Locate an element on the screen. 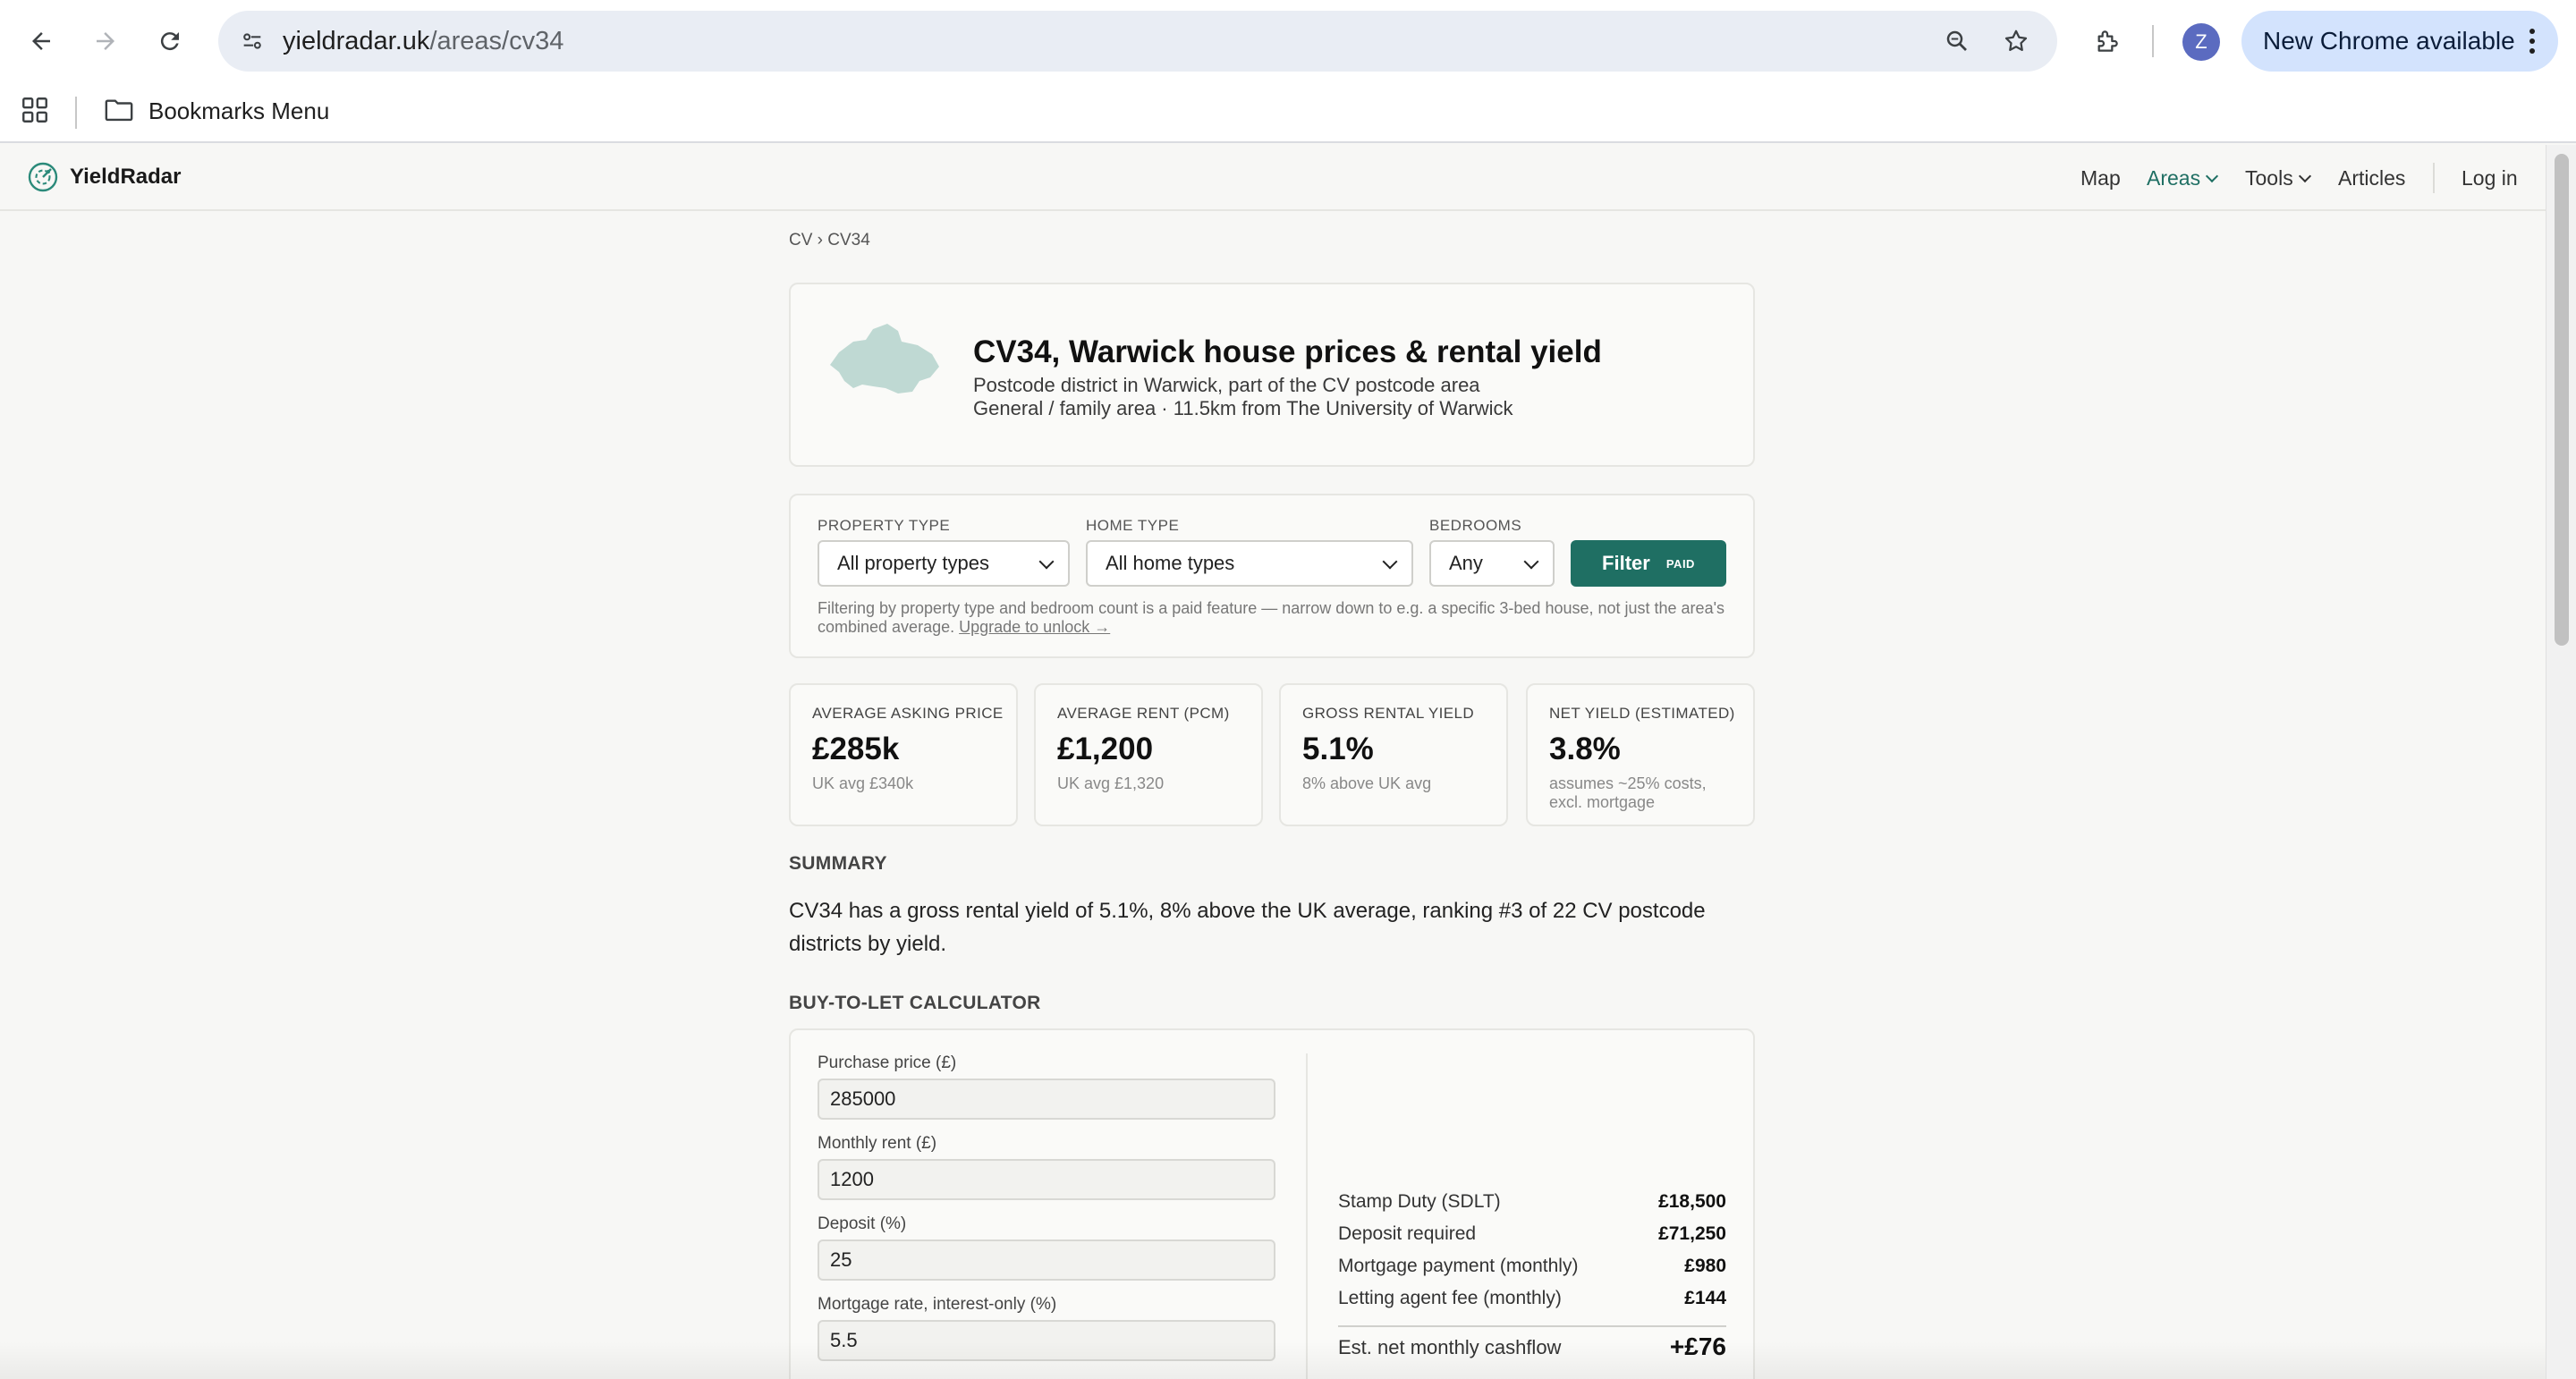  deposit-label: Deposit (%) is located at coordinates (862, 1223).